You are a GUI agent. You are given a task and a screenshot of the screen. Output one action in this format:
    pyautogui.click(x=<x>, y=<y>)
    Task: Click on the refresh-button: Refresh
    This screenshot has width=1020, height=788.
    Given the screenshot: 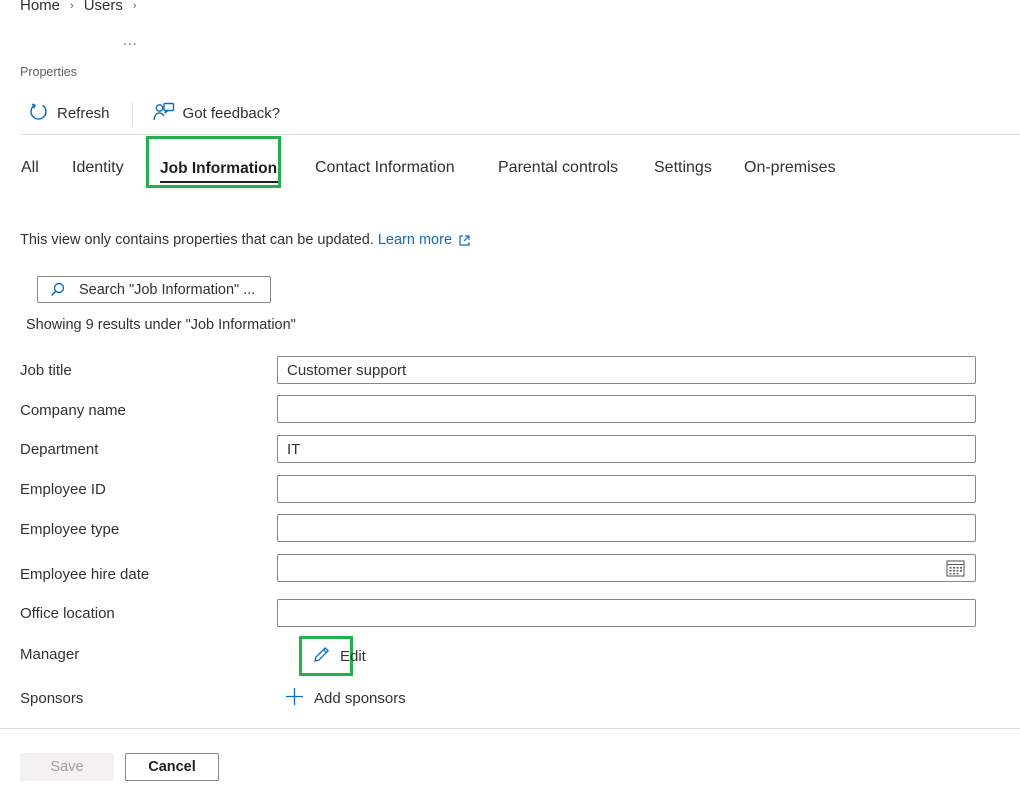 What is the action you would take?
    pyautogui.click(x=69, y=113)
    